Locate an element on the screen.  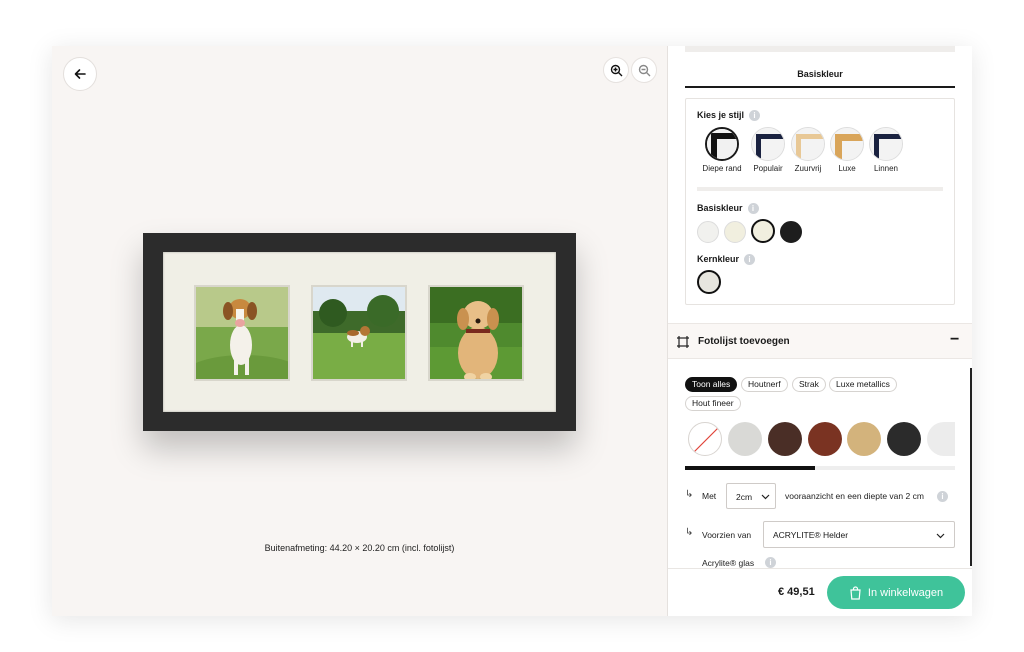
frame-swatch-none is located at coordinates (705, 439).